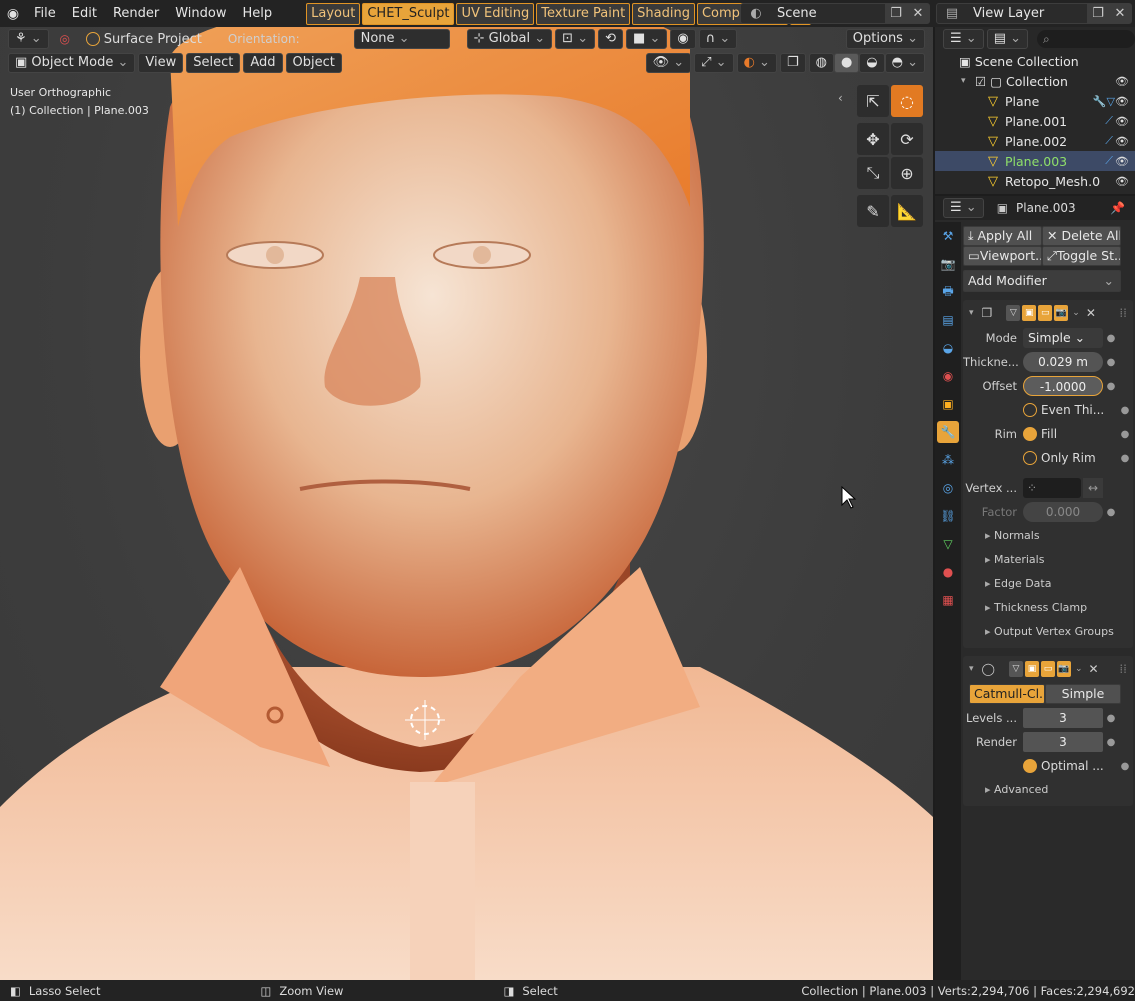 The height and width of the screenshot is (1001, 1135). Describe the element at coordinates (136, 13) in the screenshot. I see `menu-render: Render` at that location.